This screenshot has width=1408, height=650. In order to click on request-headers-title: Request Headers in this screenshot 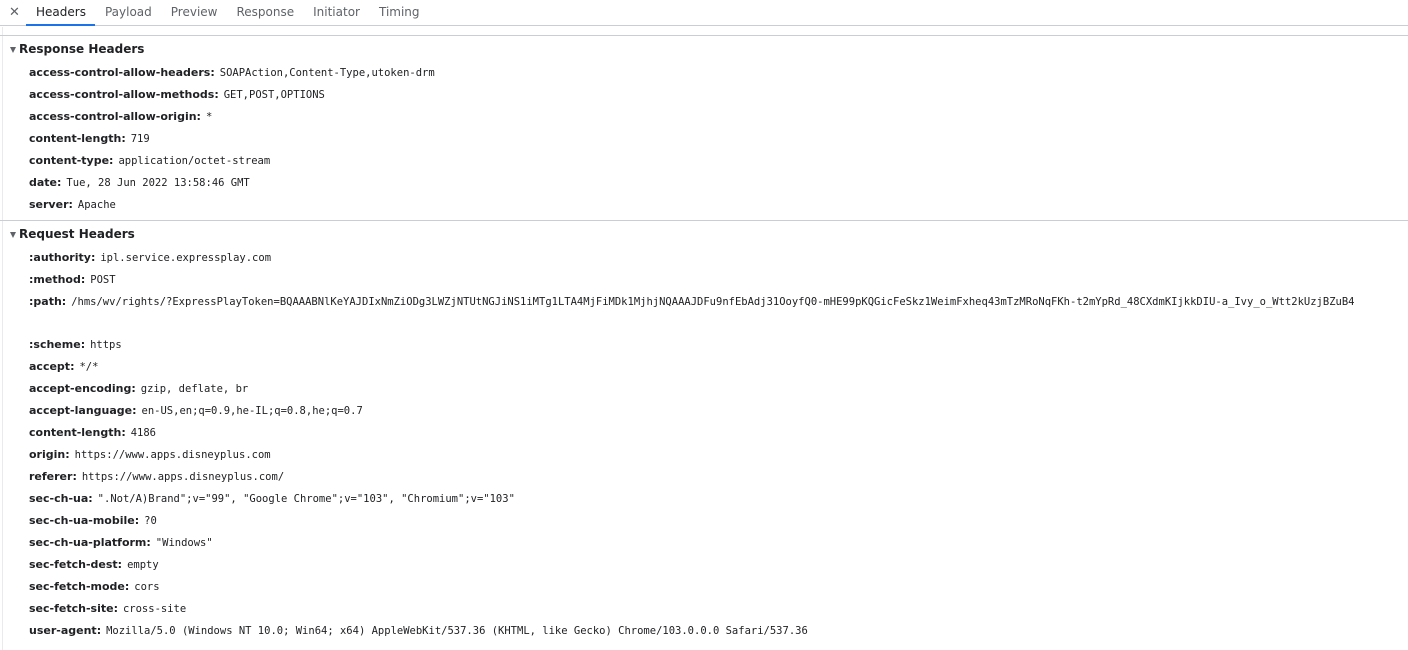, I will do `click(77, 234)`.